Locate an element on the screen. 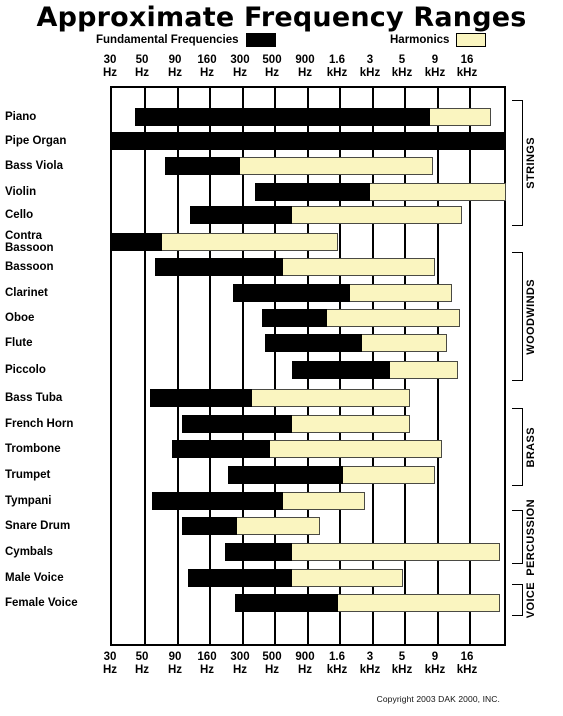 The height and width of the screenshot is (716, 563). category-label-wrap: VOICE is located at coordinates (531, 600).